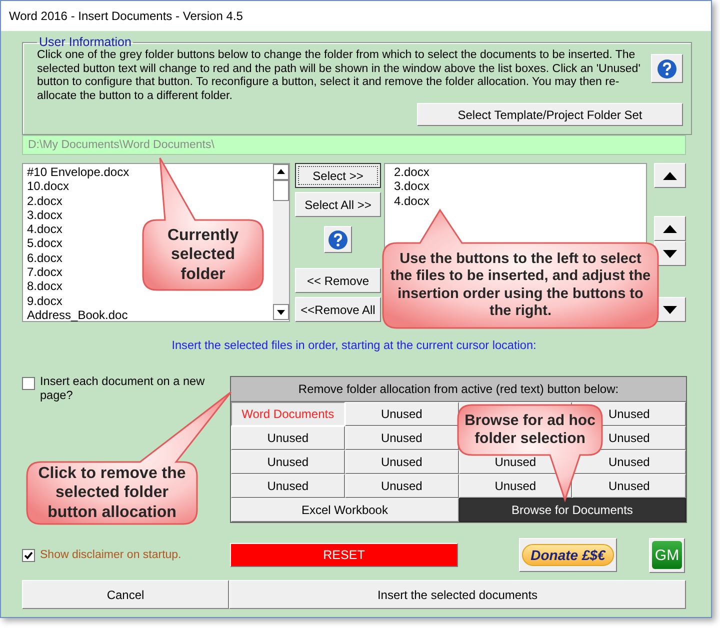  I want to click on callout-tooltip: Currently selected folder, so click(203, 224).